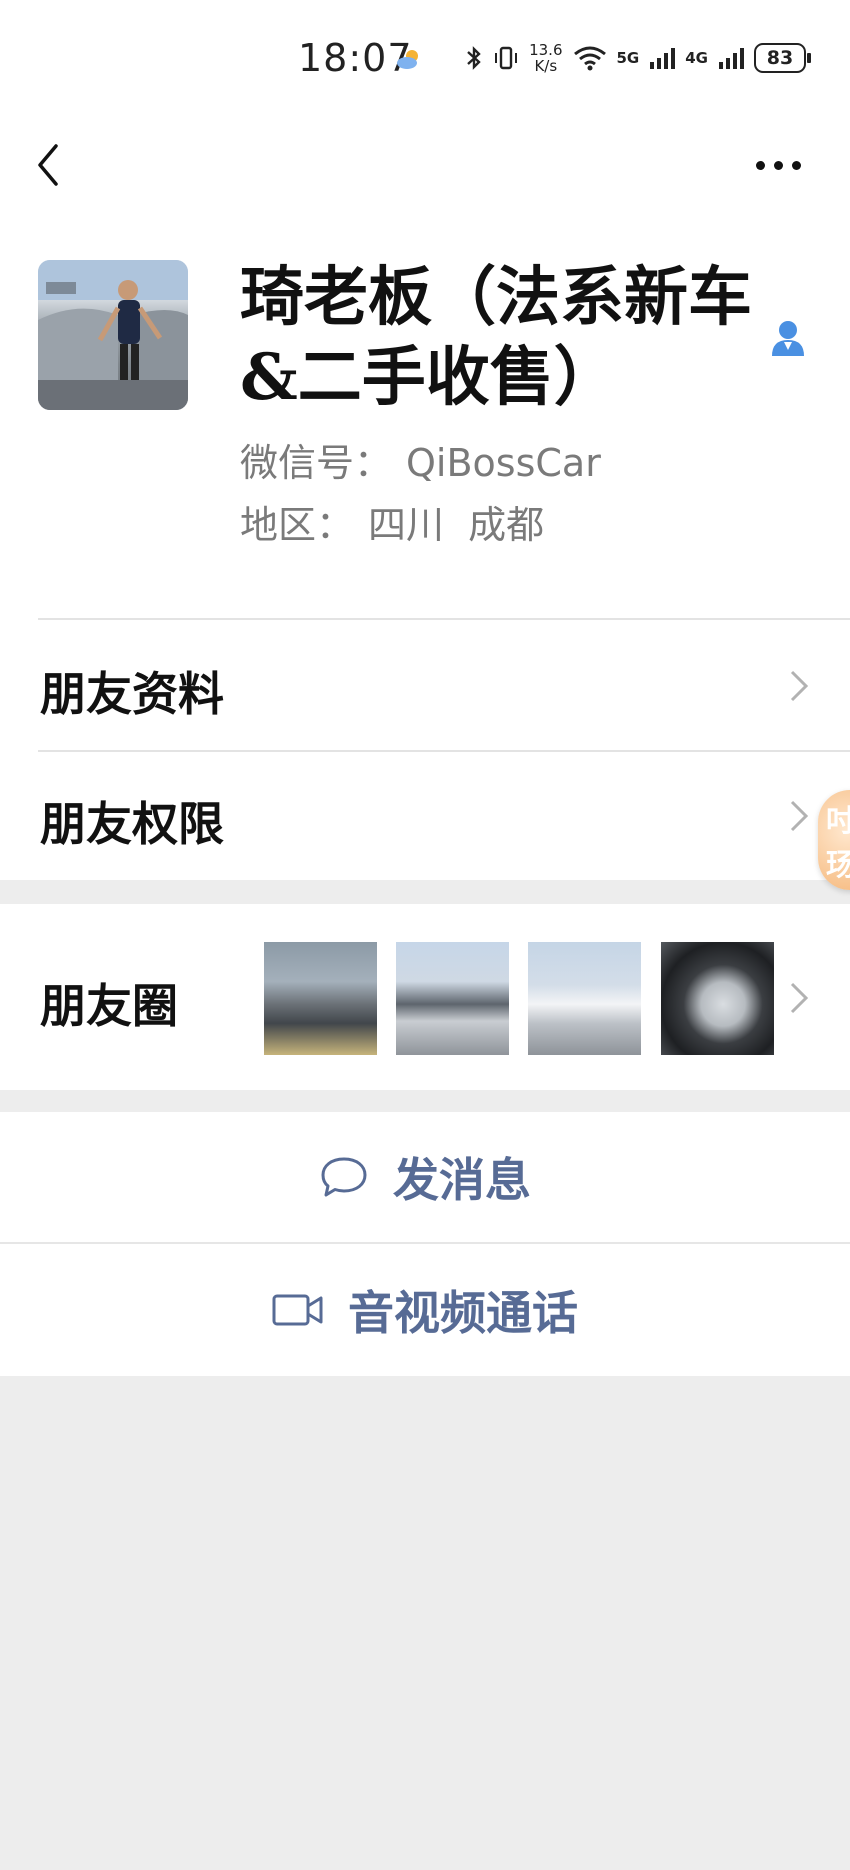 This screenshot has height=1870, width=850. I want to click on wechat-id-value: QiBossCar, so click(503, 463).